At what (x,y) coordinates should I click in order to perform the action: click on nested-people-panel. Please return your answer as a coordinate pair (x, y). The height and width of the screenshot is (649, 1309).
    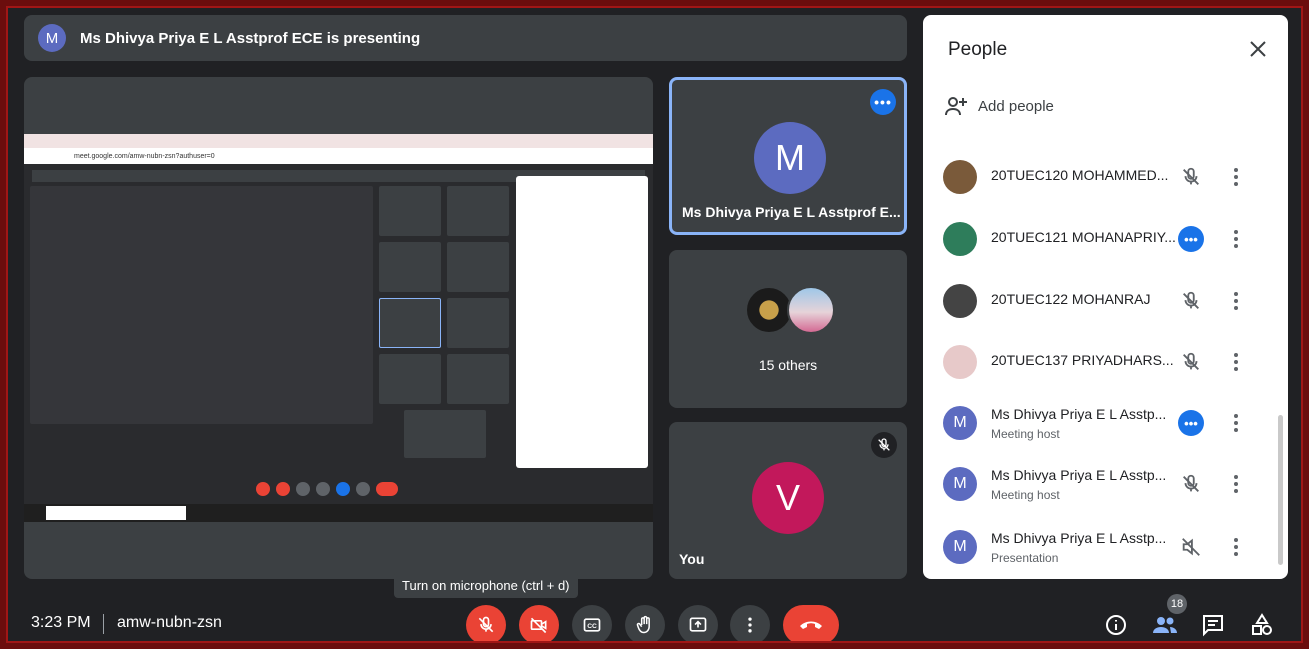
    Looking at the image, I should click on (582, 322).